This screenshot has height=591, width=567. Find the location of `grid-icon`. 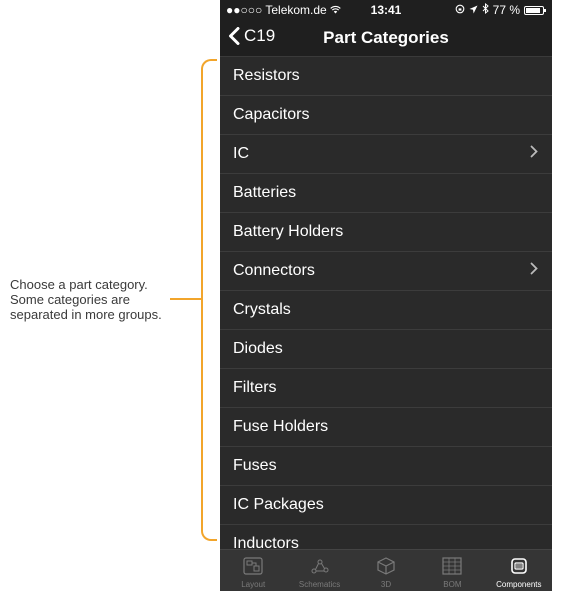

grid-icon is located at coordinates (452, 568).